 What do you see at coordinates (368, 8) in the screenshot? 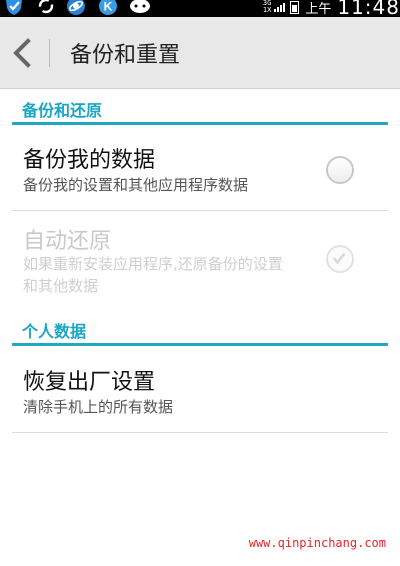
I see `clock-time: 11:48` at bounding box center [368, 8].